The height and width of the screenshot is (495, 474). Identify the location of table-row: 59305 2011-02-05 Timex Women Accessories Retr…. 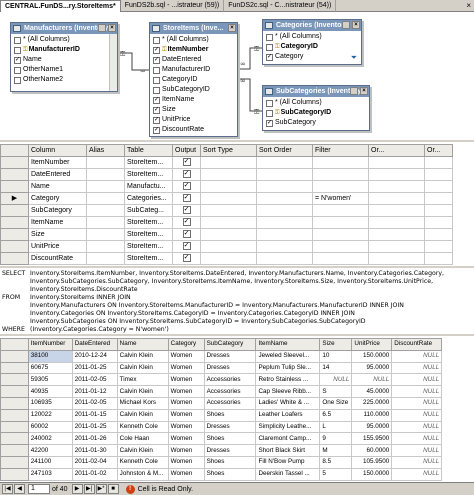
(237, 380).